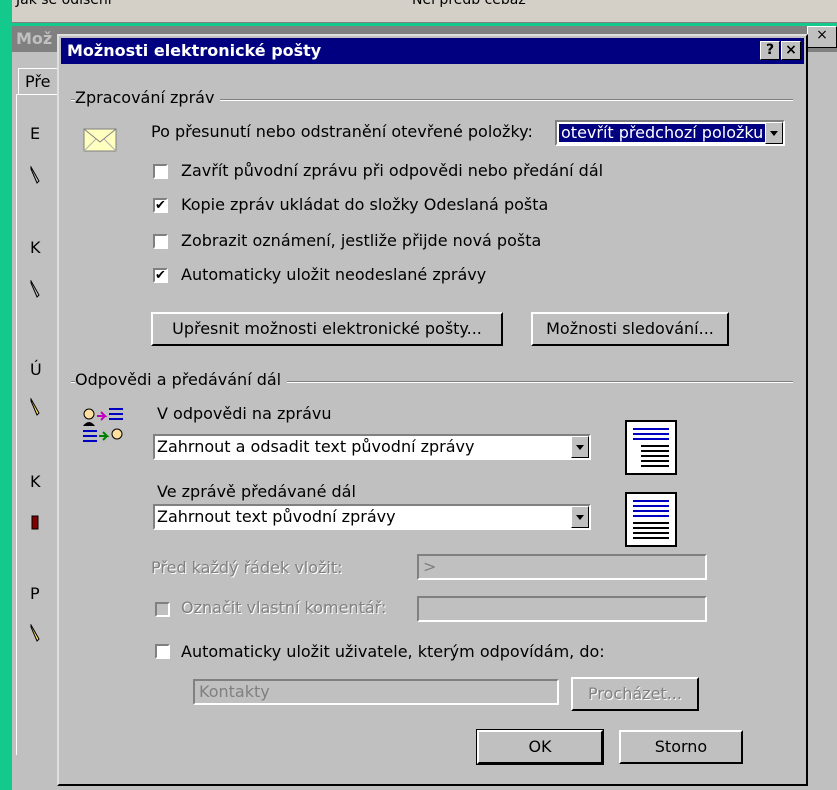  What do you see at coordinates (160, 171) in the screenshot?
I see `close-original-checkbox` at bounding box center [160, 171].